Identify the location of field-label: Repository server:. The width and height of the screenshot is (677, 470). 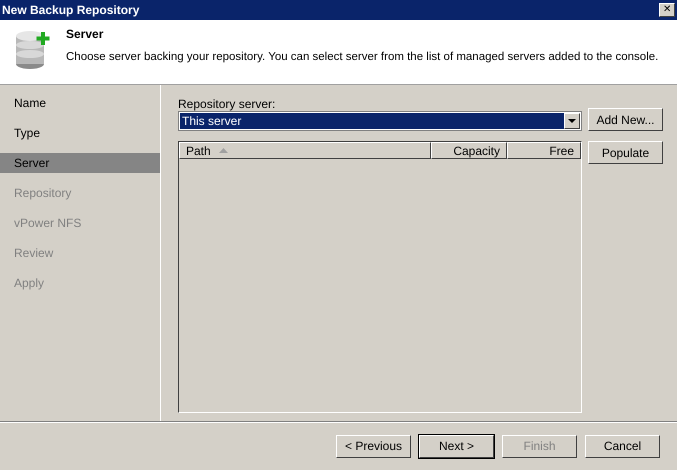
(227, 103).